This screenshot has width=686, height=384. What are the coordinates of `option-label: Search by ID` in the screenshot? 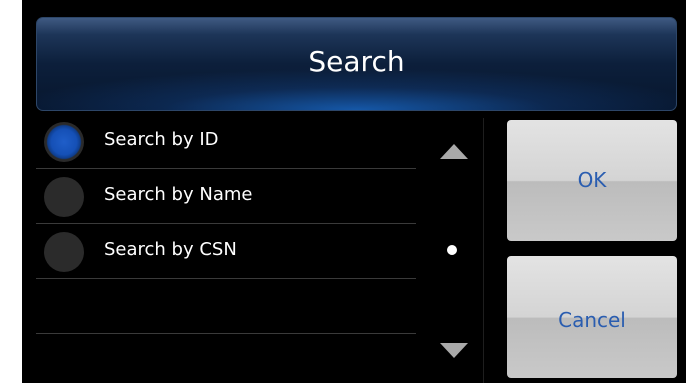 It's located at (161, 139).